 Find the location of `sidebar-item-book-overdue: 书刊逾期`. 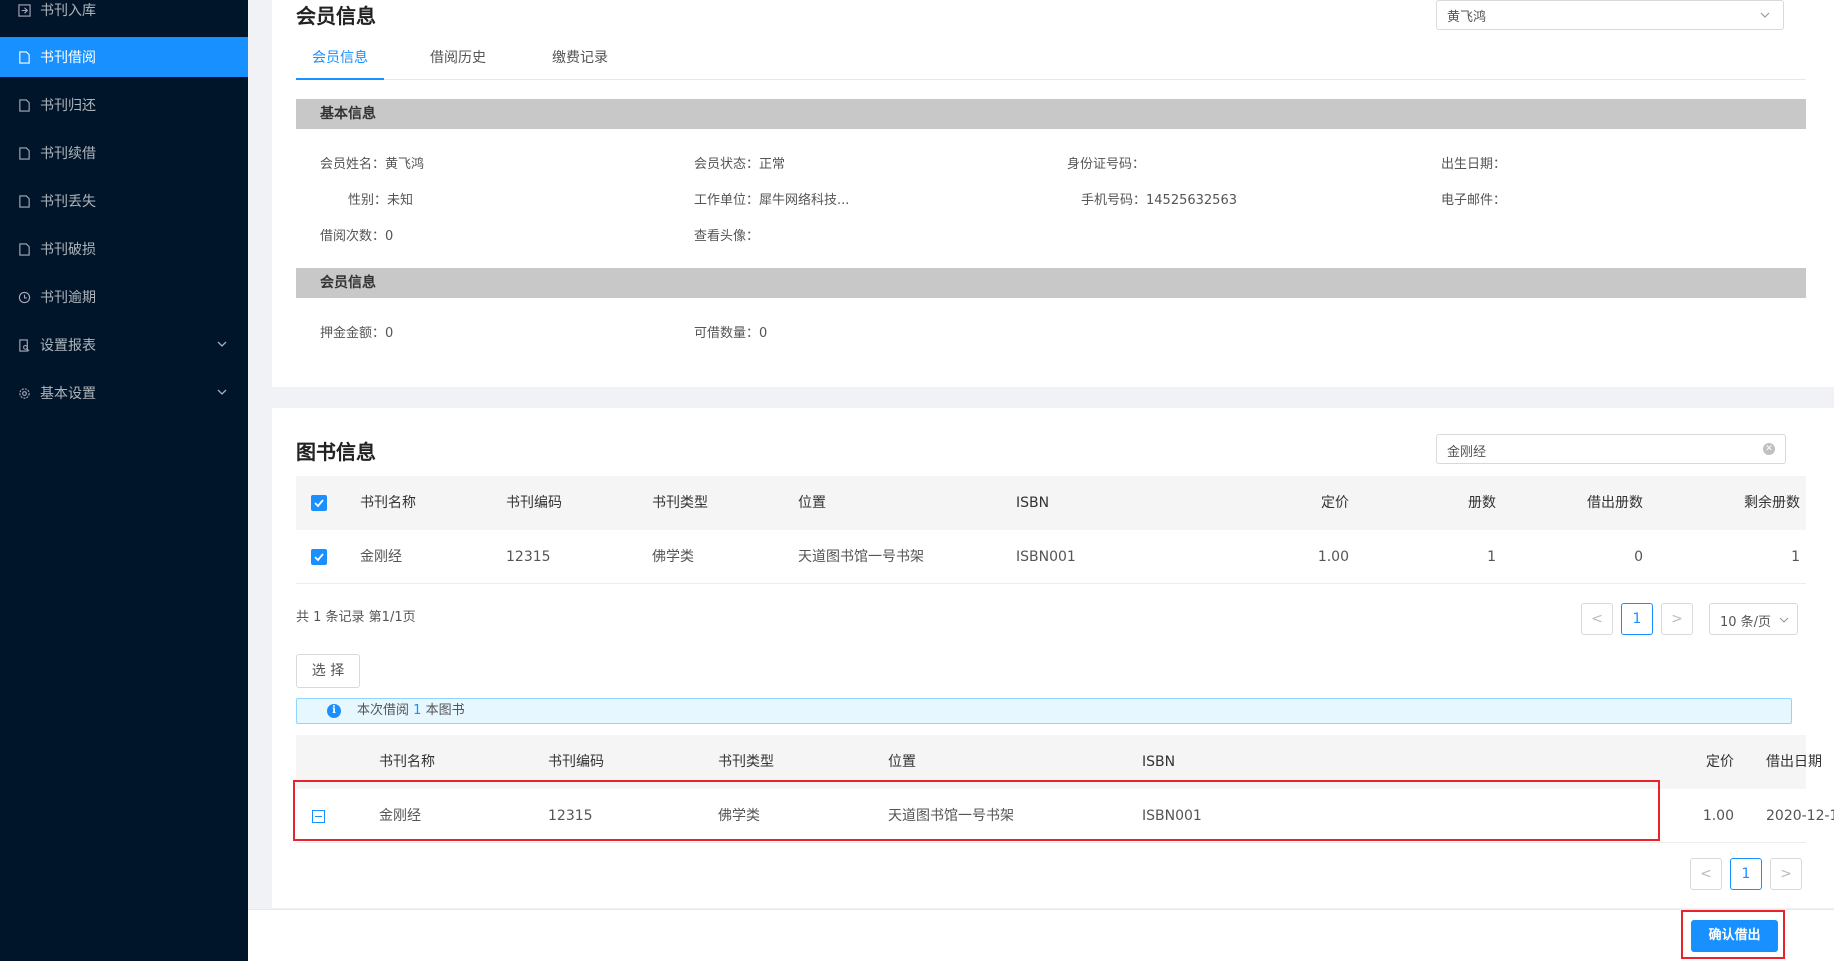

sidebar-item-book-overdue: 书刊逾期 is located at coordinates (124, 297).